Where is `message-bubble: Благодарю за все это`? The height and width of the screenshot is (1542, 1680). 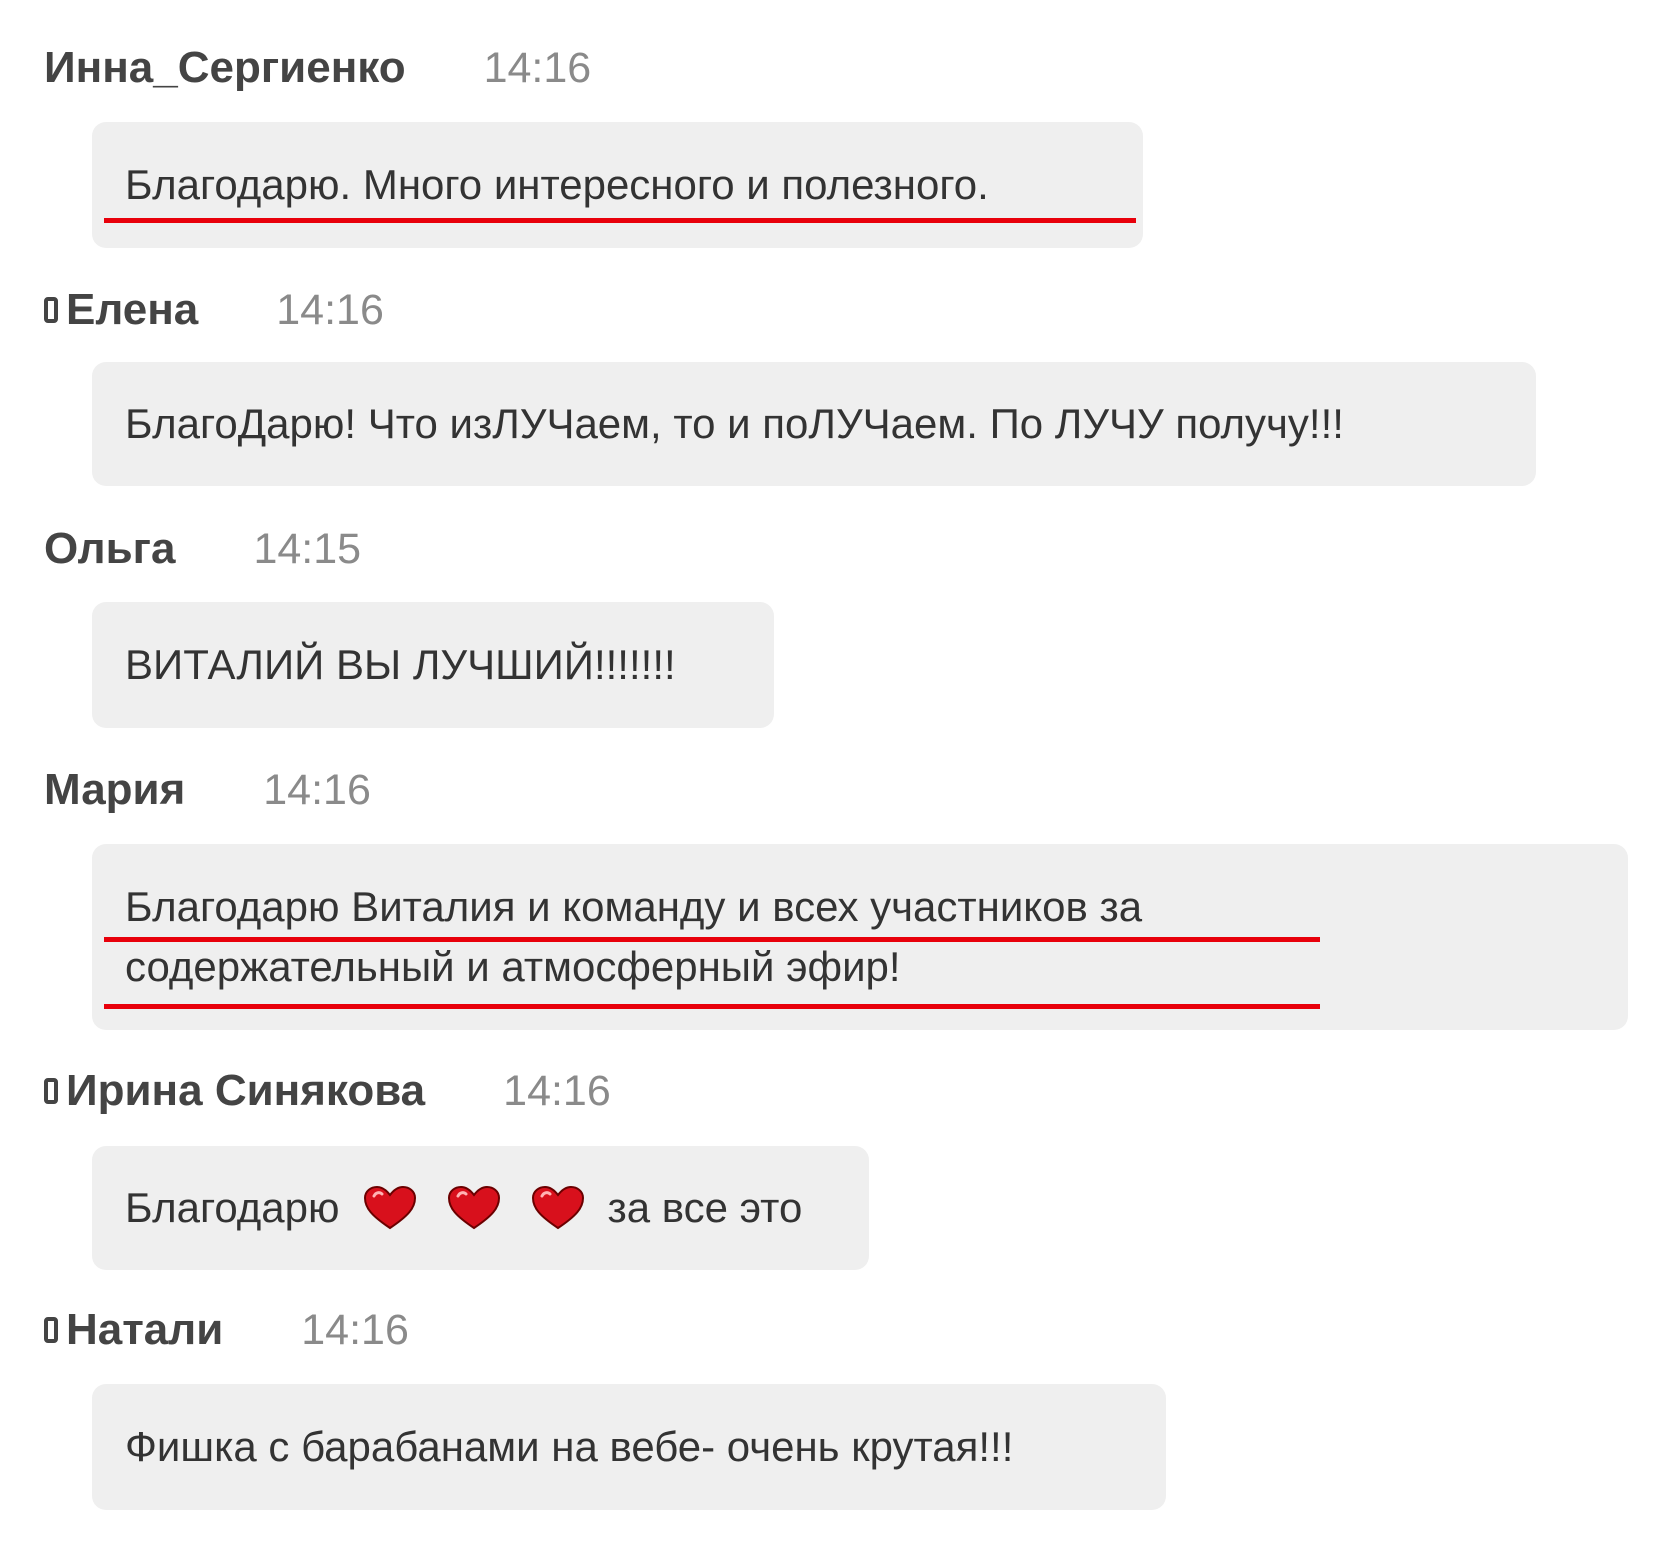
message-bubble: Благодарю за все это is located at coordinates (480, 1208).